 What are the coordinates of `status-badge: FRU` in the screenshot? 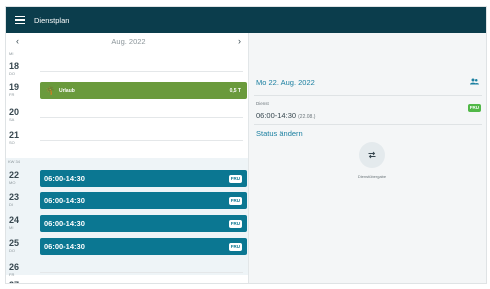 It's located at (474, 108).